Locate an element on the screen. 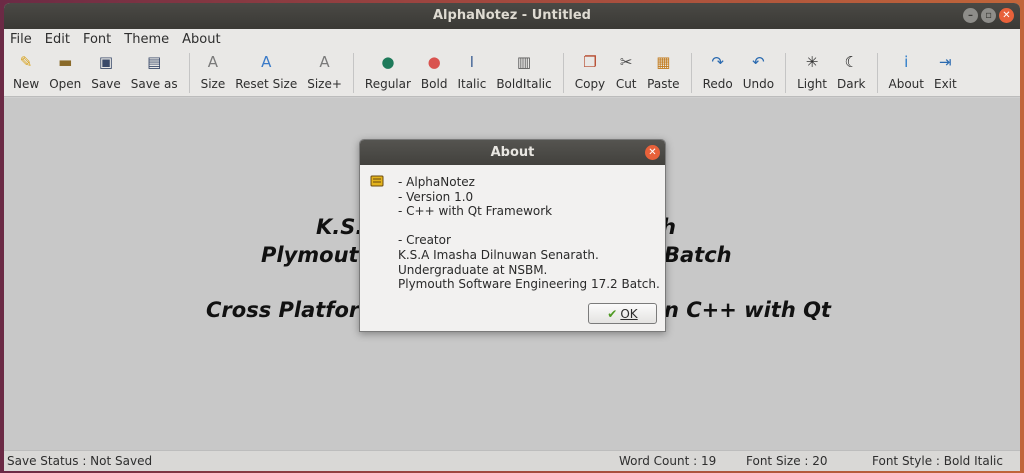 The height and width of the screenshot is (473, 1024). copy-icon: ❐ is located at coordinates (590, 62).